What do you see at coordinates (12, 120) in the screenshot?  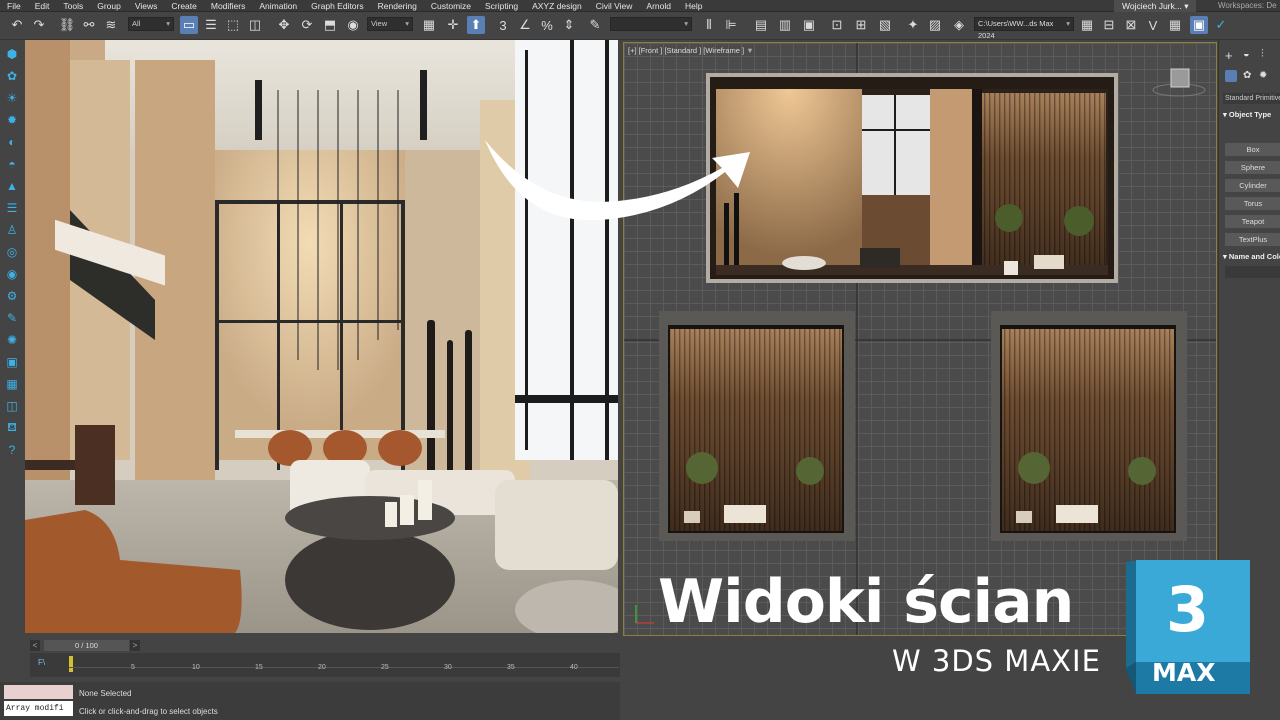 I see `camera-icon: ✹` at bounding box center [12, 120].